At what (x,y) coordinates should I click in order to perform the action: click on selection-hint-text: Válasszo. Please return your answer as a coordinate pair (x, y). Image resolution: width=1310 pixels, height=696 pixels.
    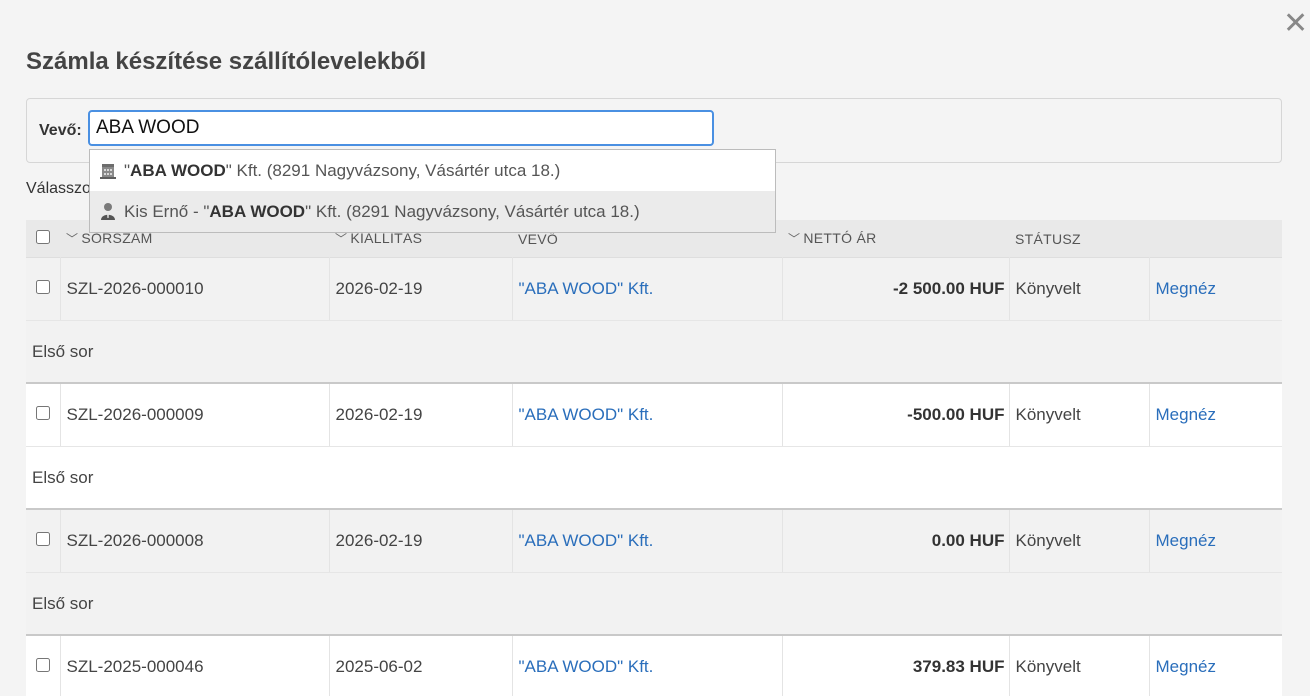
    Looking at the image, I should click on (58, 188).